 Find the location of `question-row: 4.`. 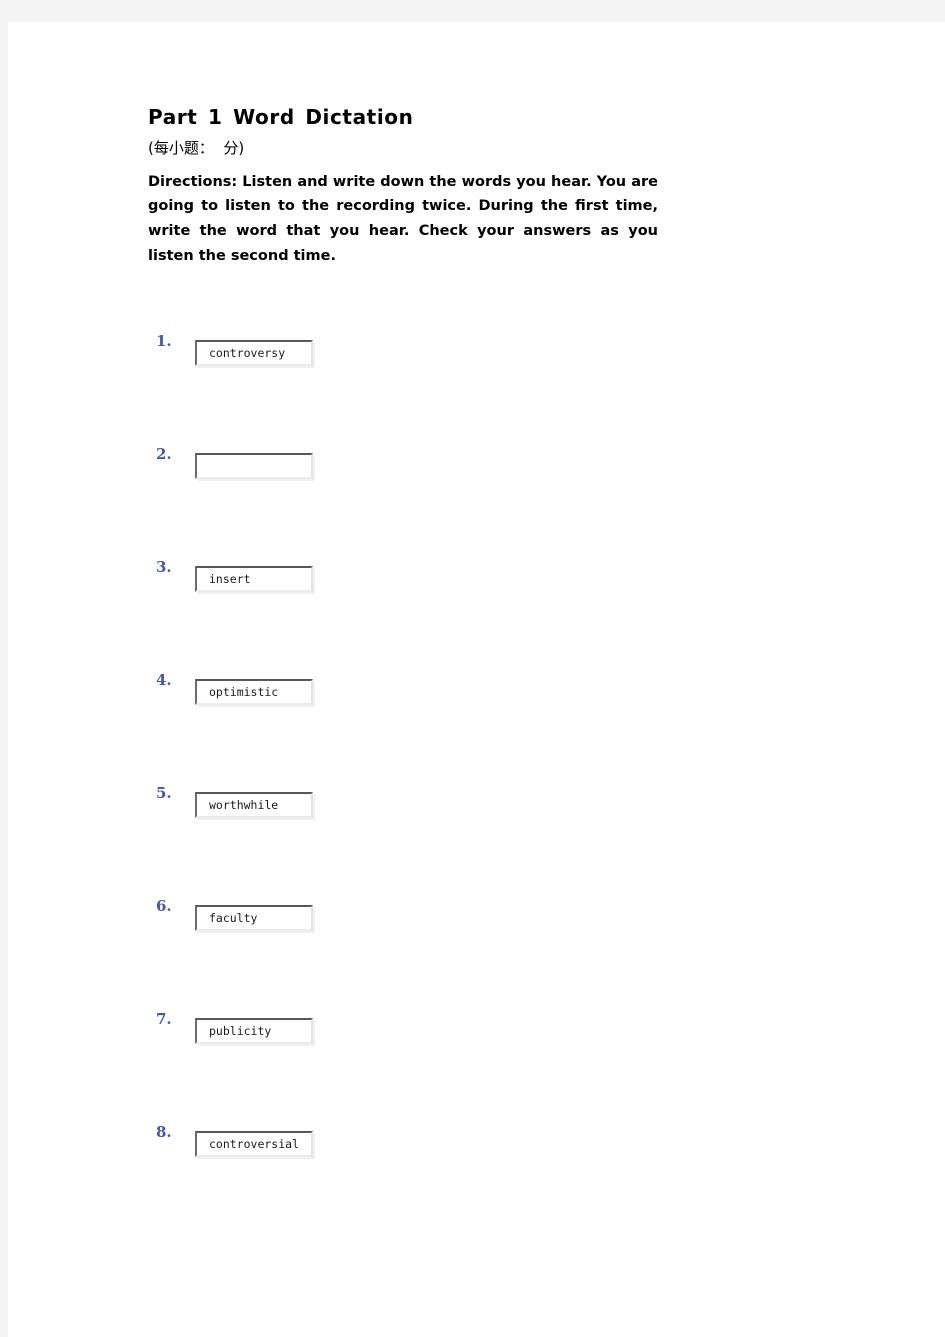

question-row: 4. is located at coordinates (298, 725).